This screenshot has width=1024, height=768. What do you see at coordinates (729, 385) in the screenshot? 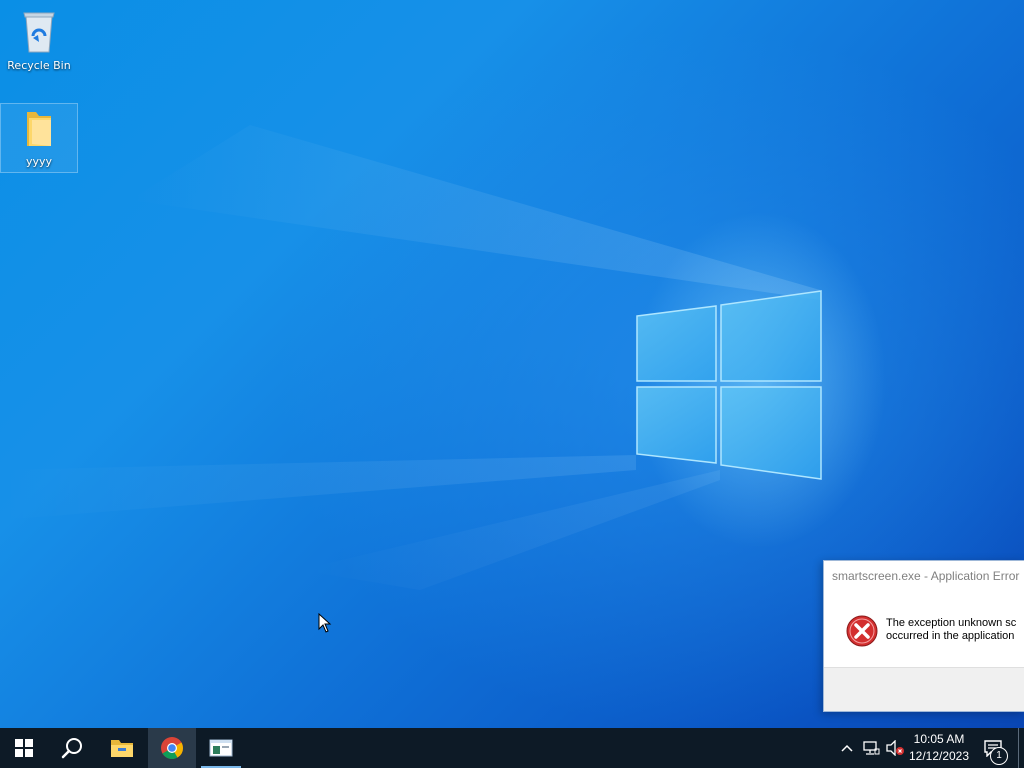
I see `windows-logo-wallpaper` at bounding box center [729, 385].